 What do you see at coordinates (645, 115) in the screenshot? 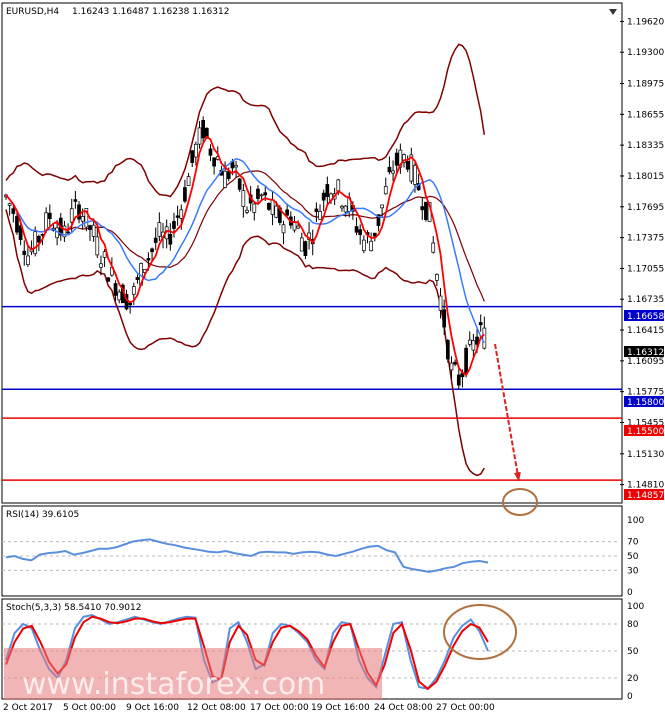
I see `price-tick-label: 1.18655` at bounding box center [645, 115].